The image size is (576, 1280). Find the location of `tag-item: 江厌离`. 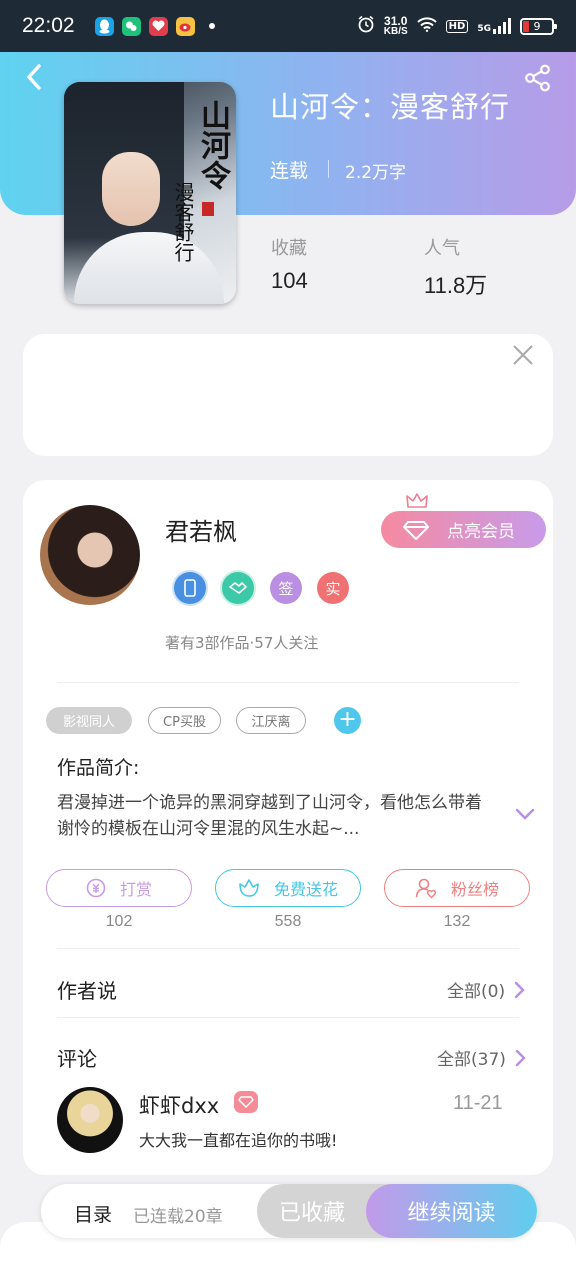

tag-item: 江厌离 is located at coordinates (271, 720).